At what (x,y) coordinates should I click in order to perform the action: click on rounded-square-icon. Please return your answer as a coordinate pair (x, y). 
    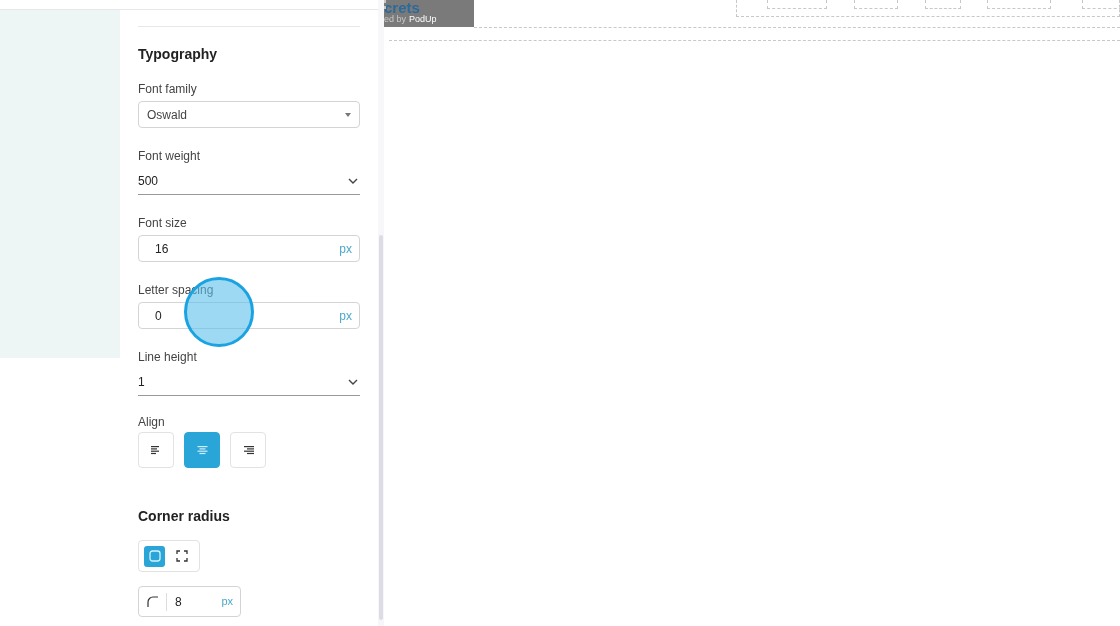
    Looking at the image, I should click on (154, 556).